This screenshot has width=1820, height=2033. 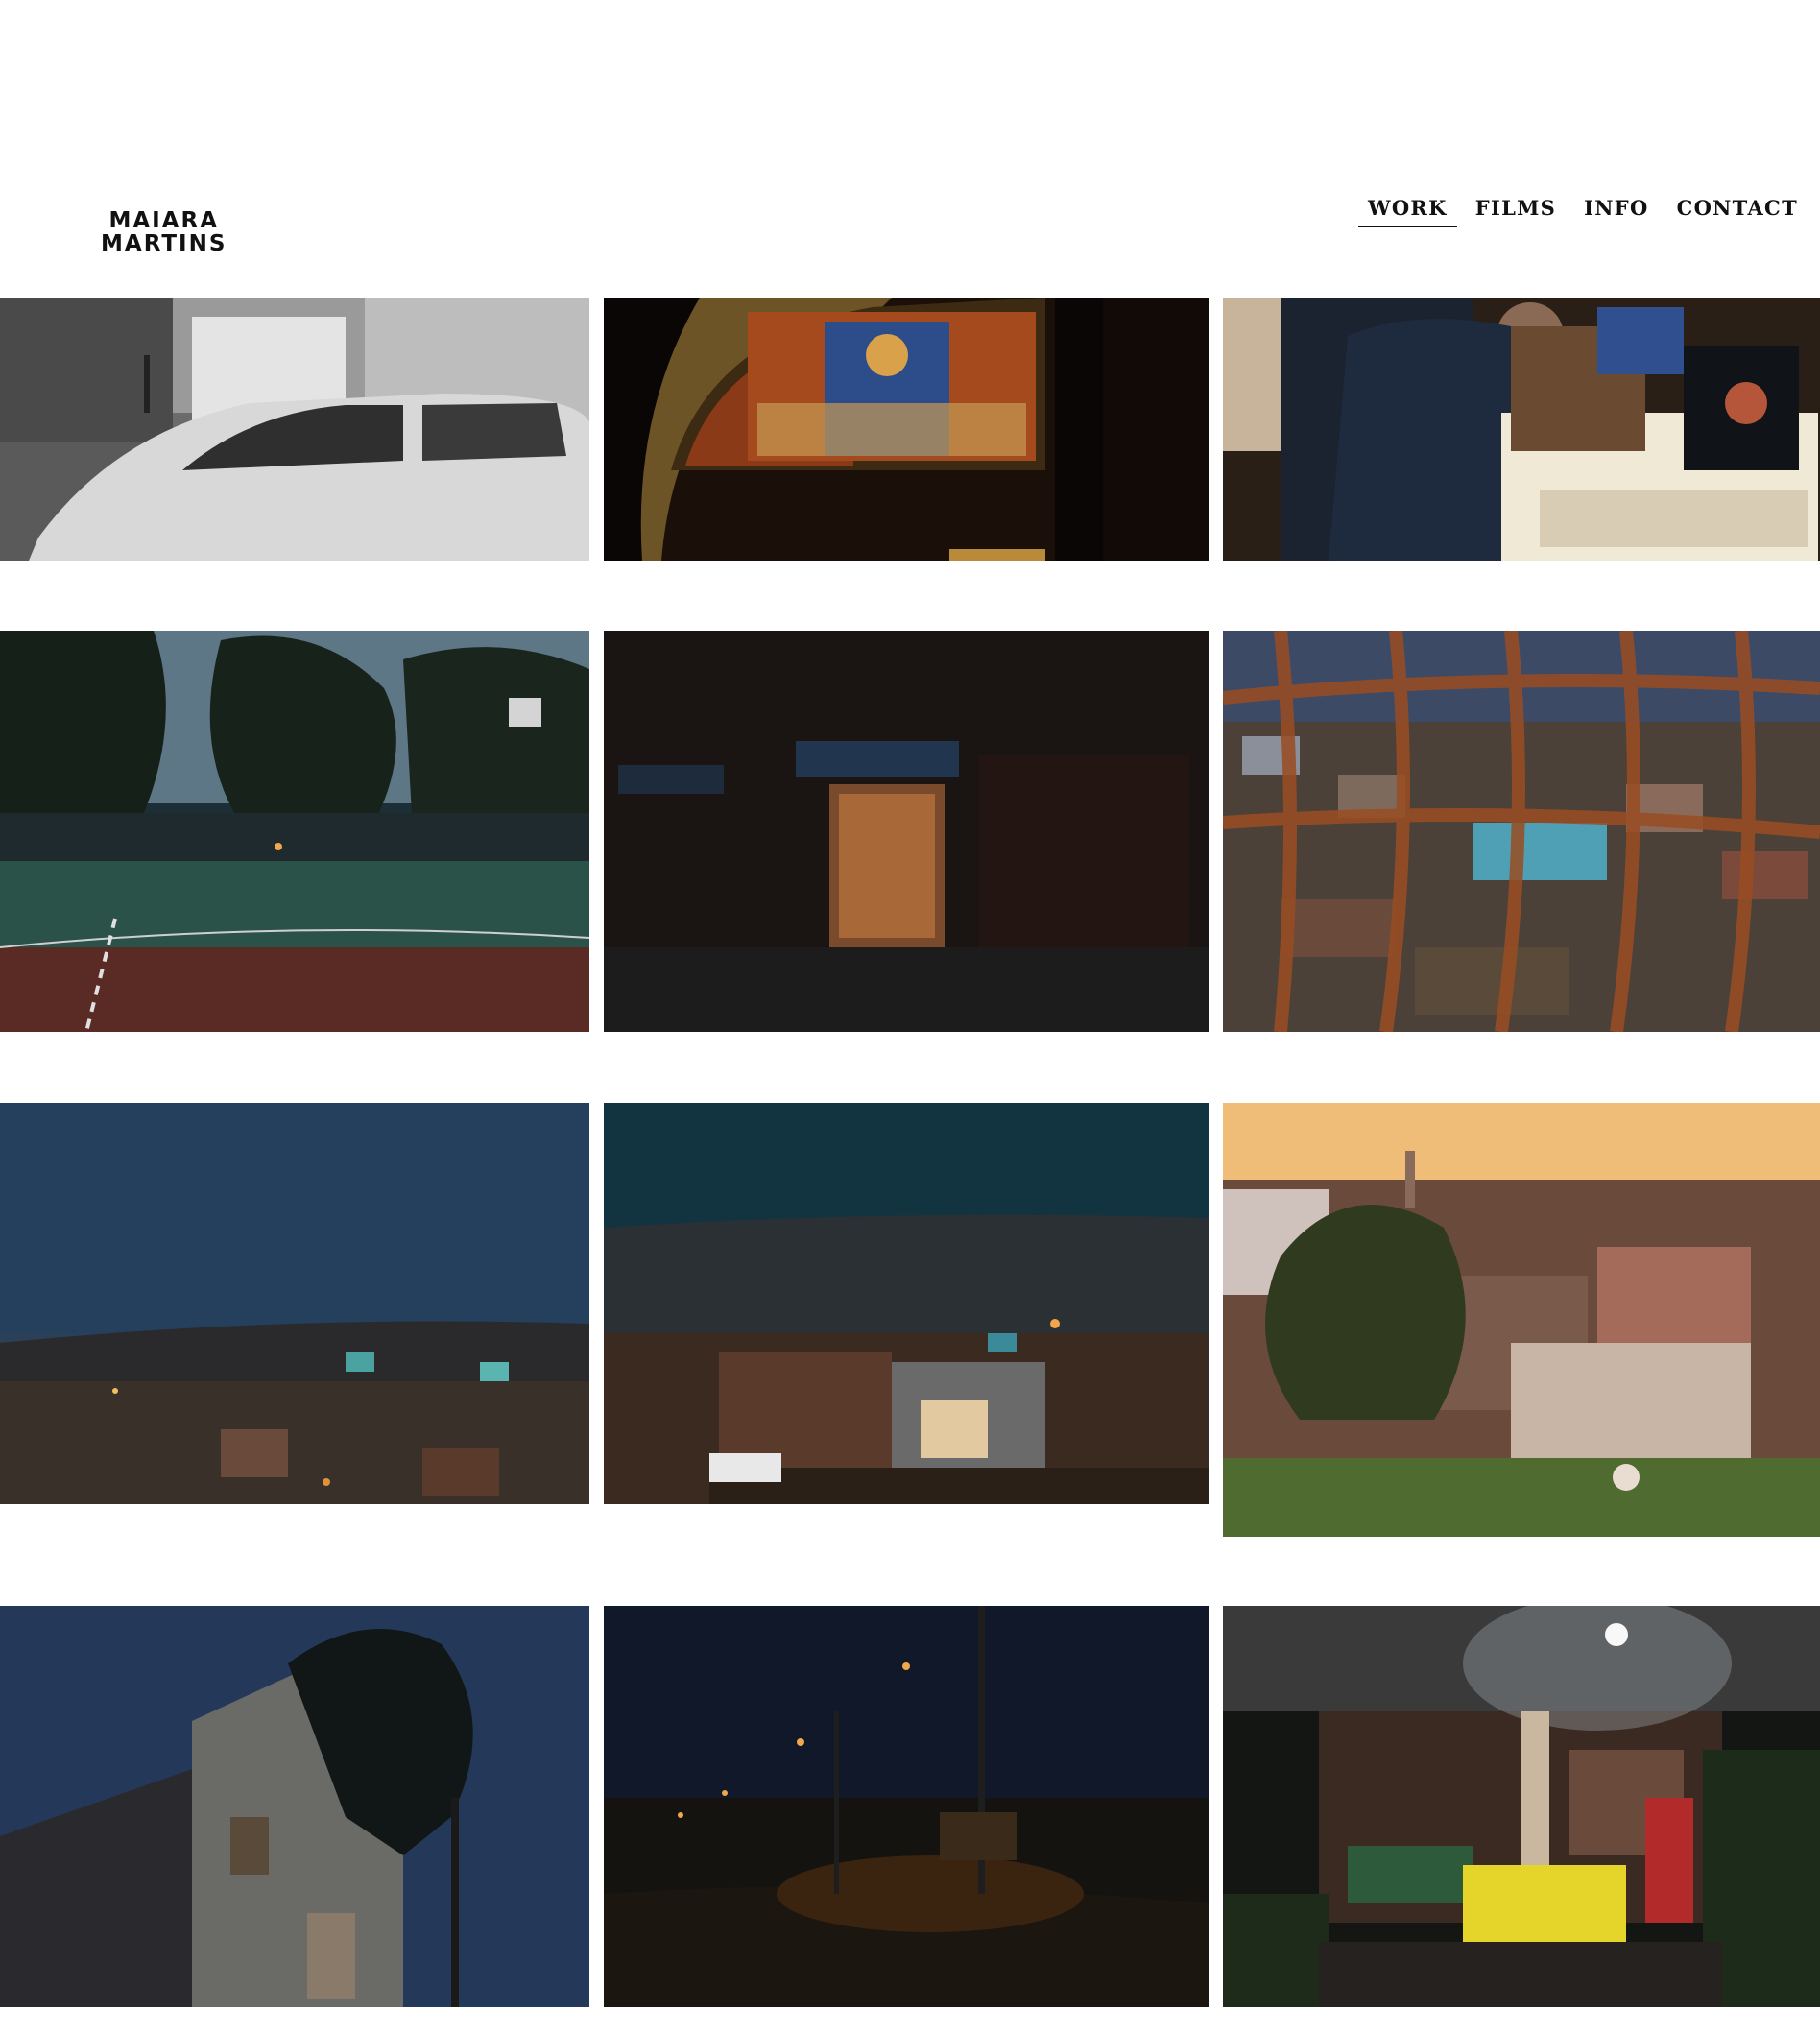 What do you see at coordinates (1738, 209) in the screenshot?
I see `nav-contact: CONTACT` at bounding box center [1738, 209].